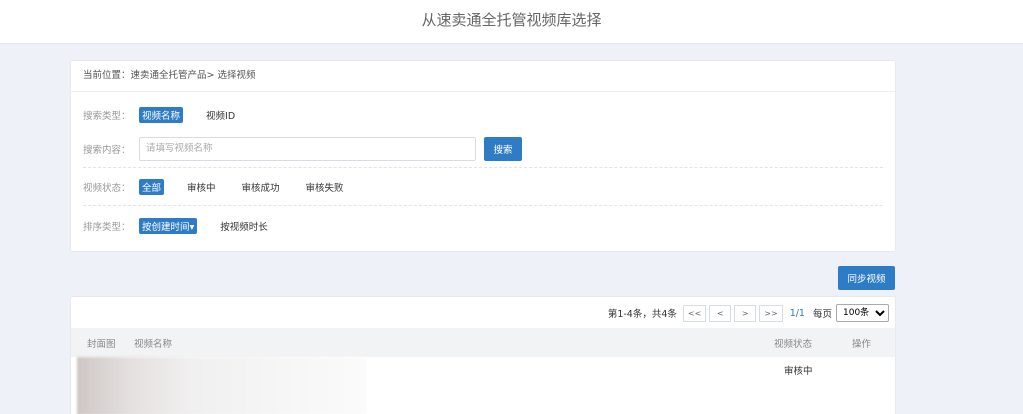  Describe the element at coordinates (222, 385) in the screenshot. I see `video-thumbnail` at that location.